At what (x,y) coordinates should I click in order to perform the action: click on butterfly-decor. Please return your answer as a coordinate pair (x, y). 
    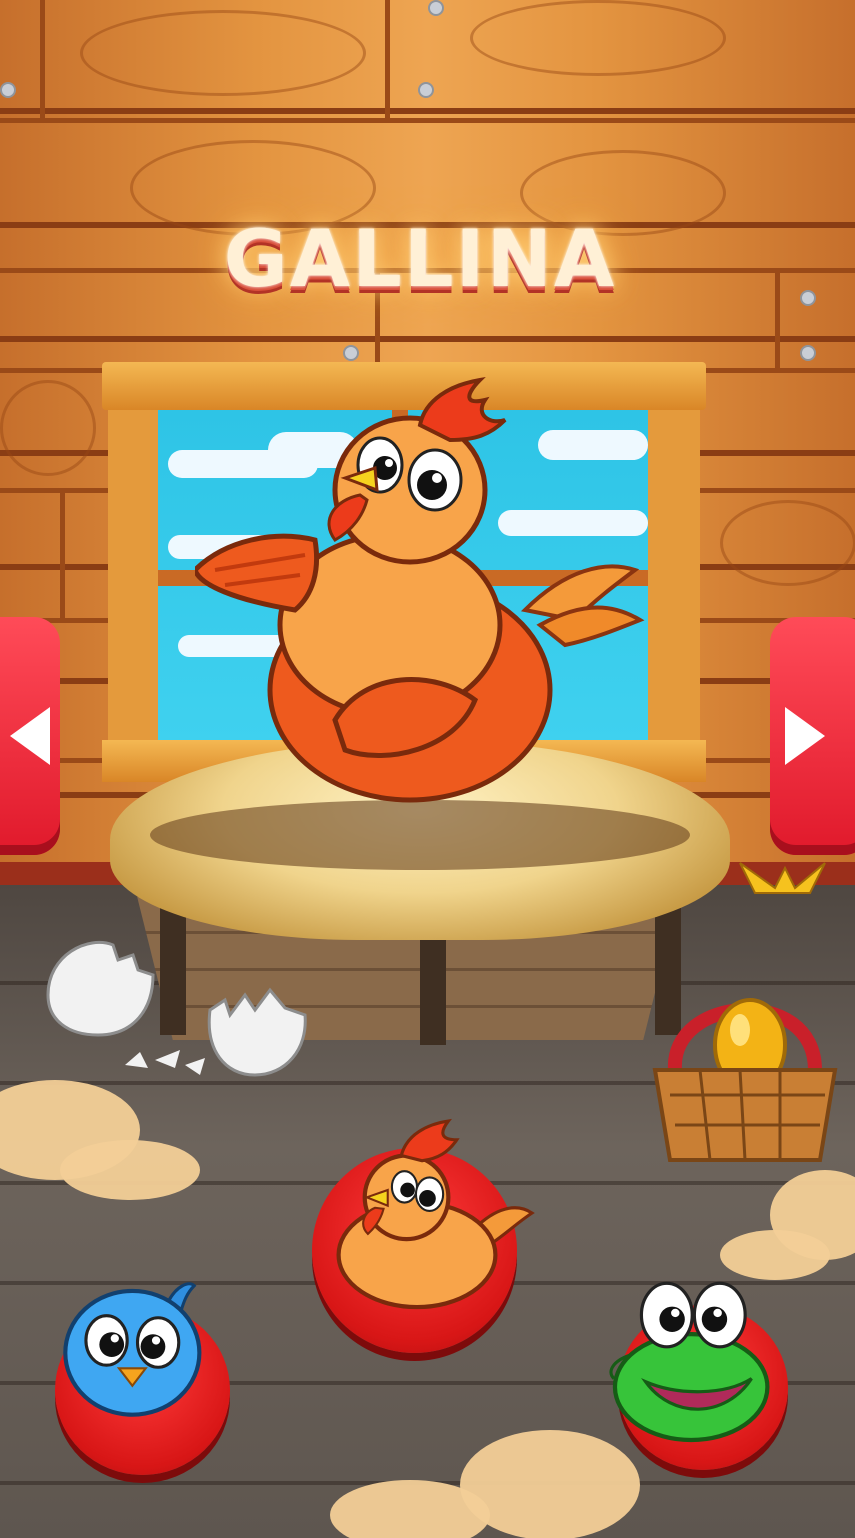
    Looking at the image, I should click on (782, 878).